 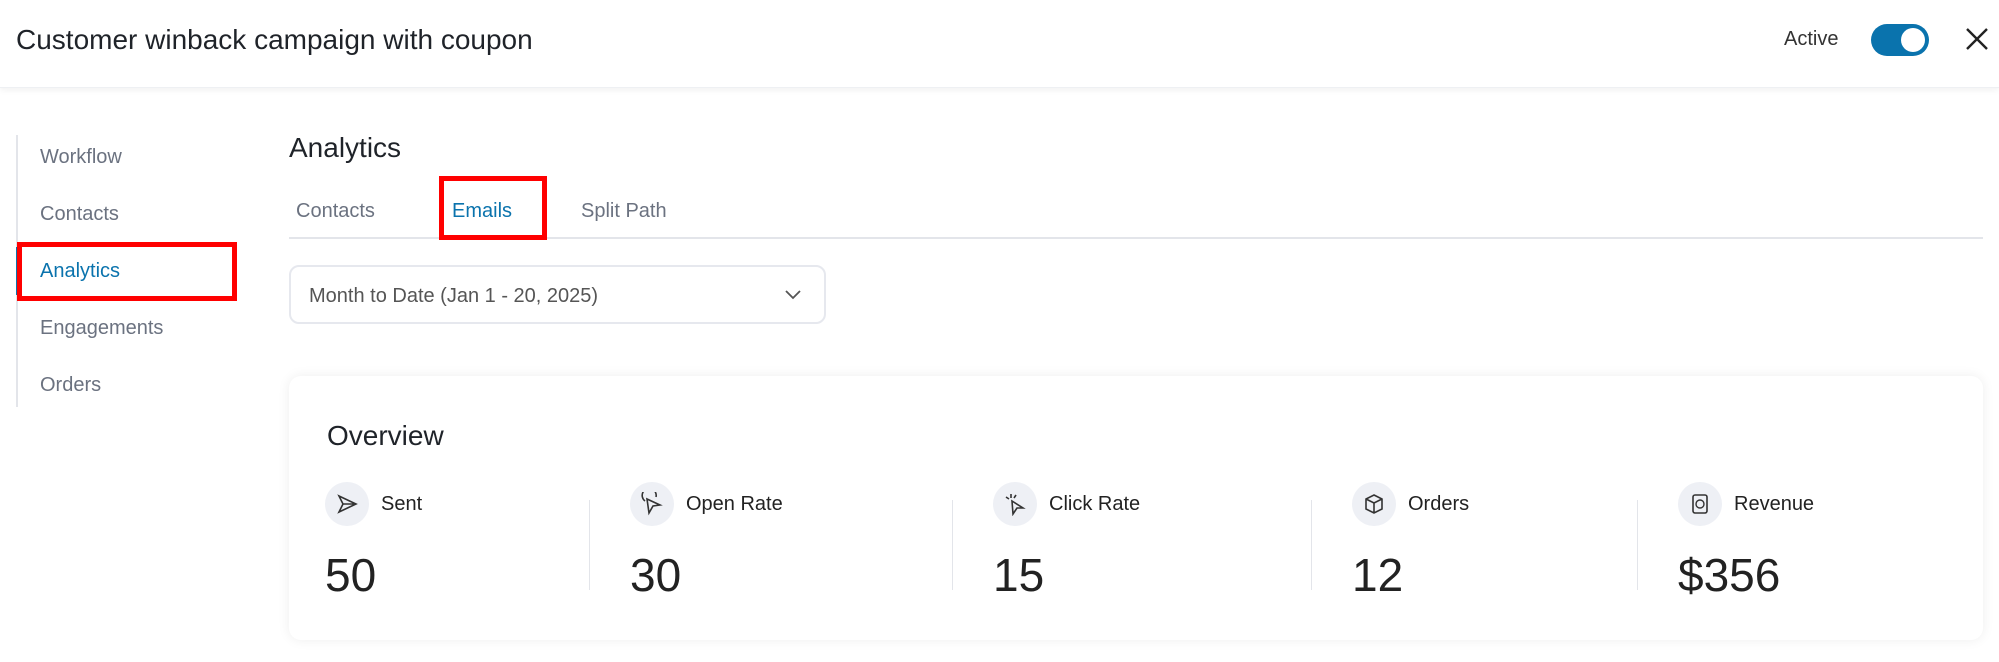 What do you see at coordinates (345, 147) in the screenshot?
I see `page-title: Analytics` at bounding box center [345, 147].